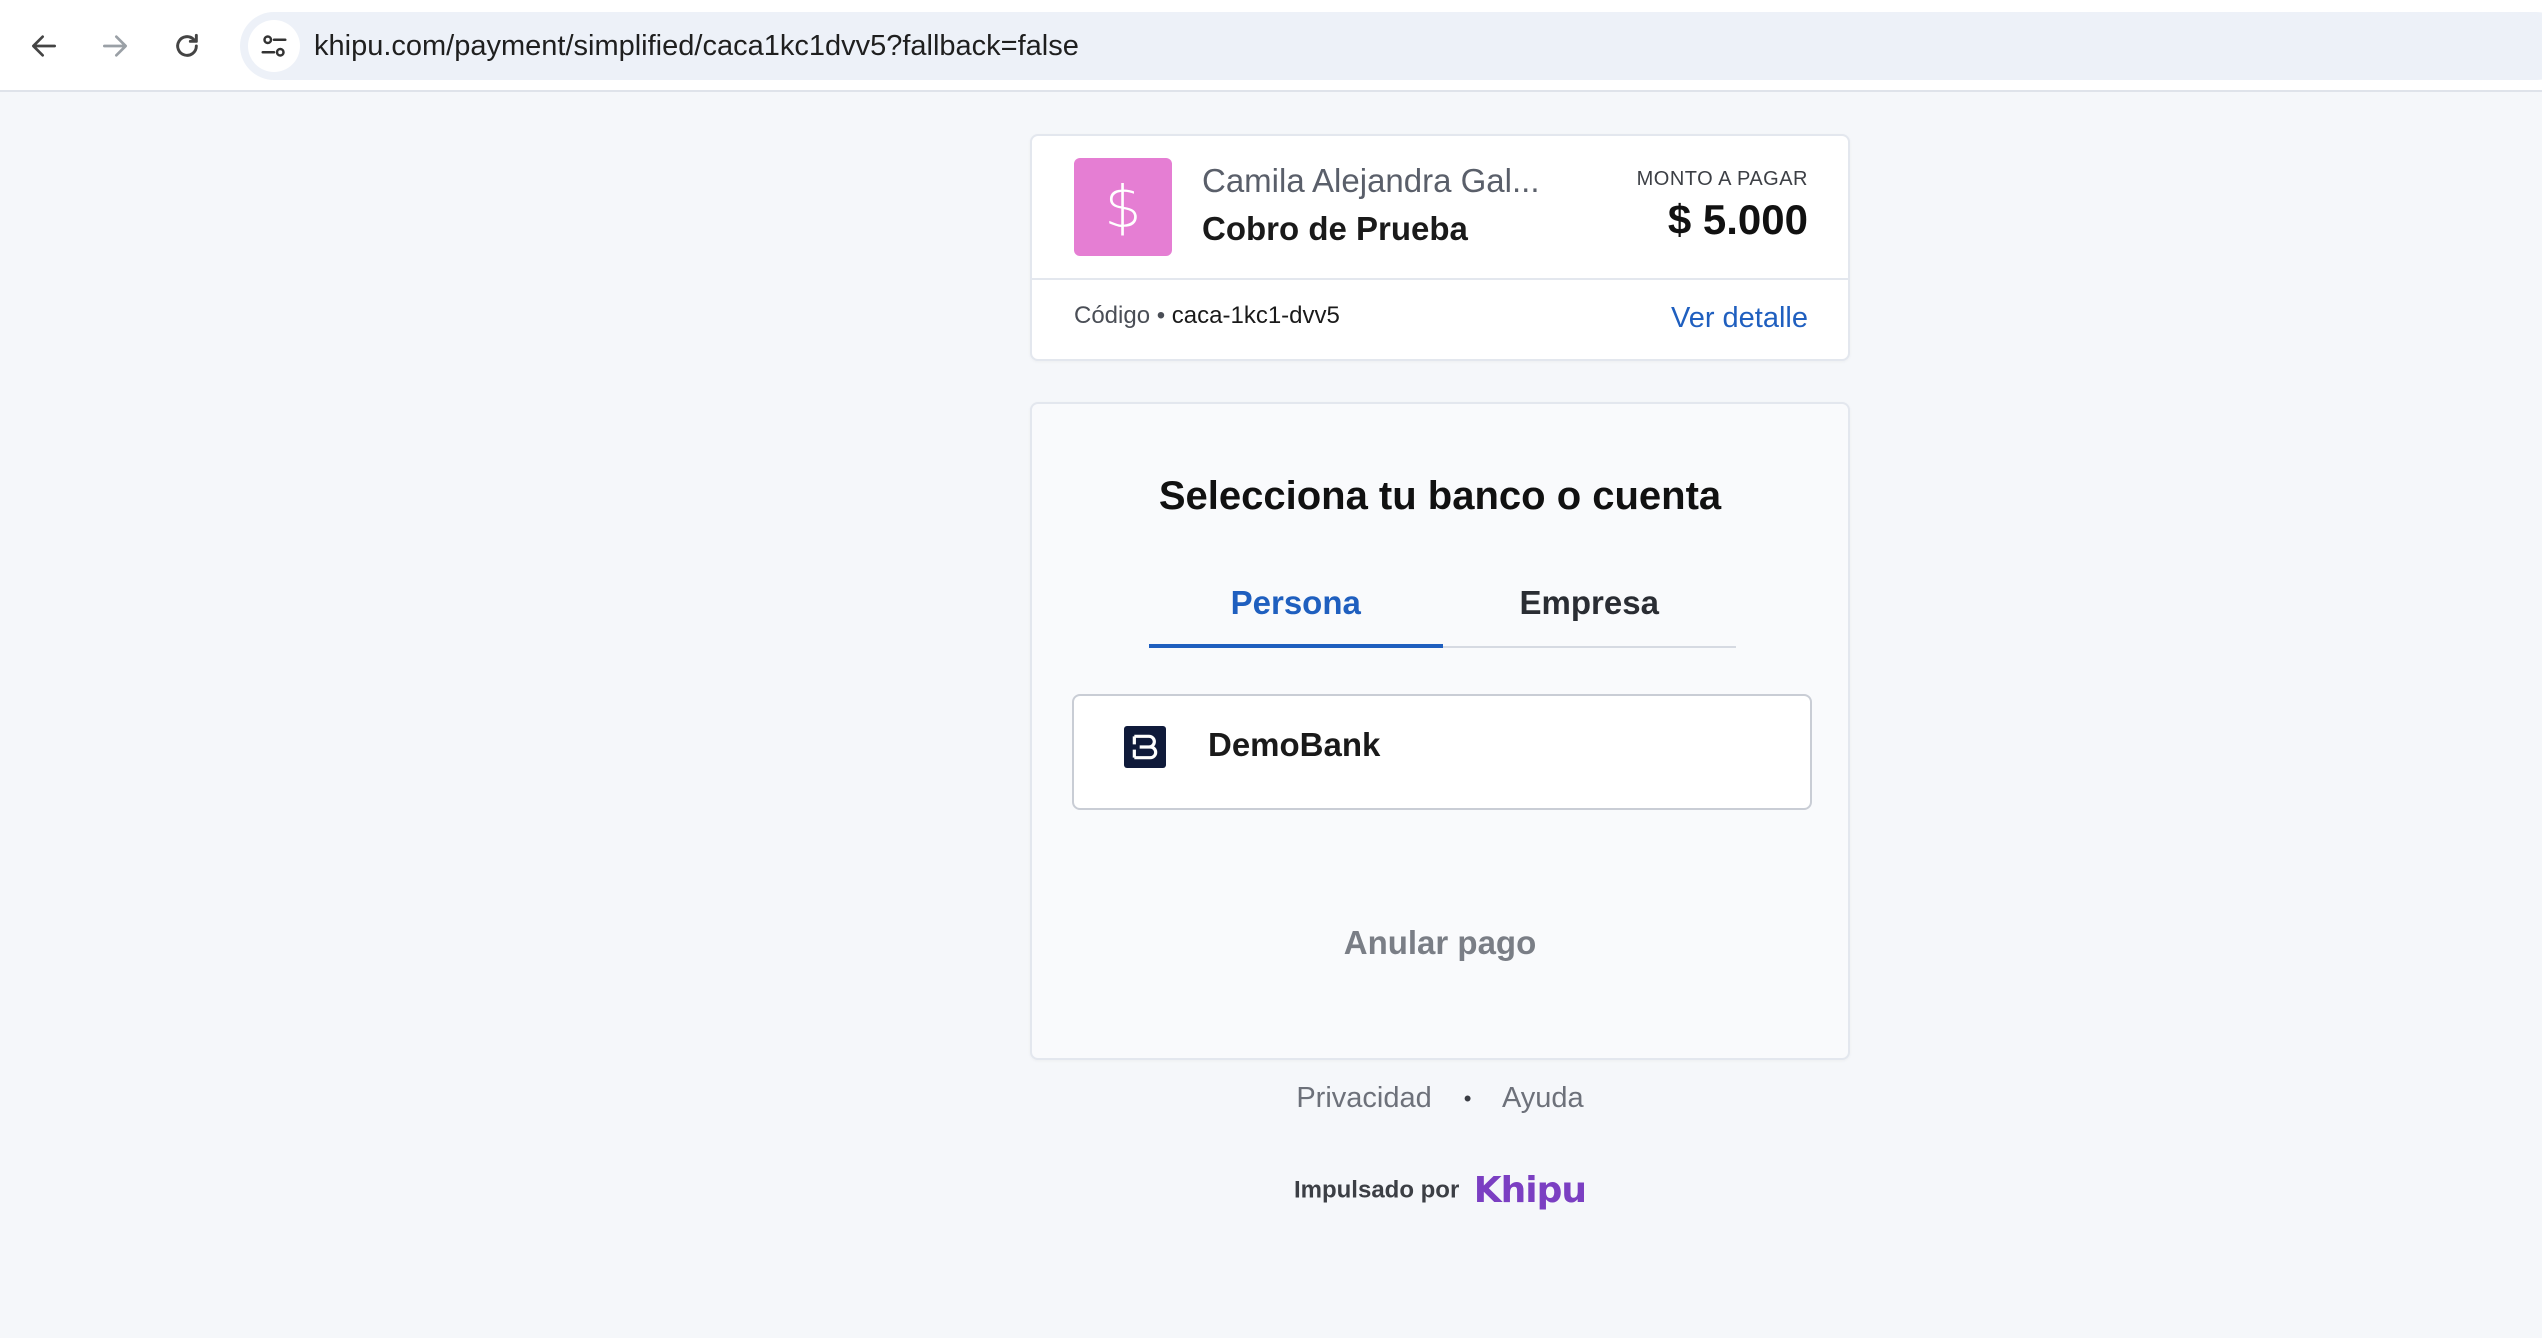  I want to click on privacy-link: Privacidad, so click(1363, 1098).